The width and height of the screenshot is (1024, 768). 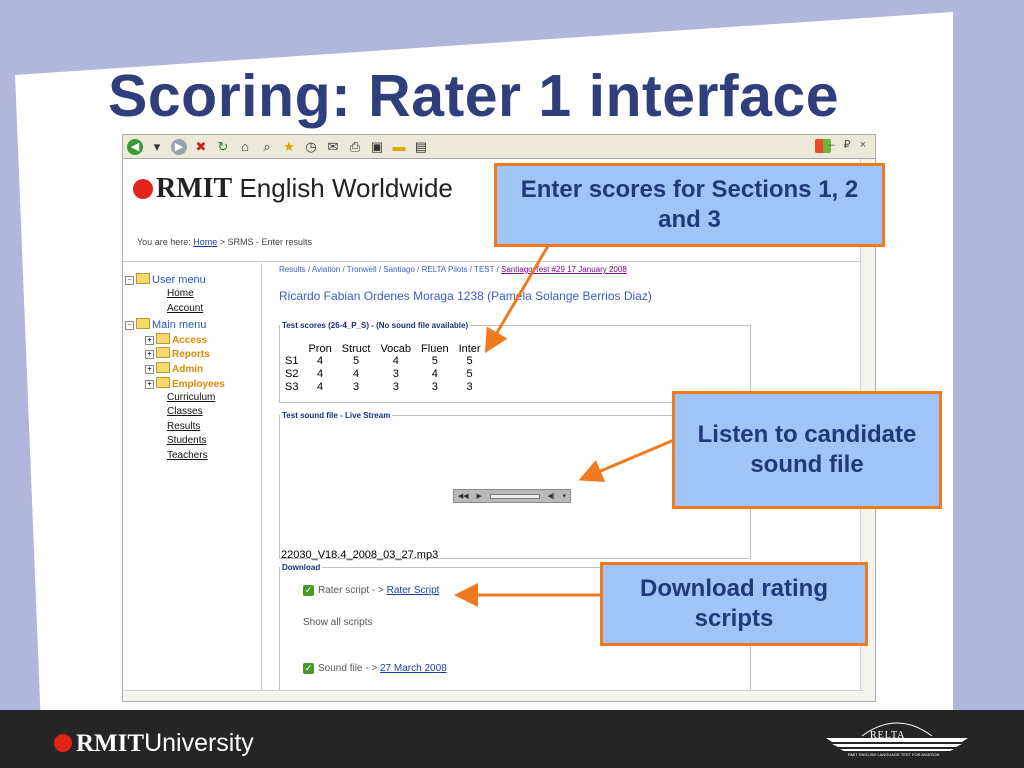 I want to click on university-rest: University, so click(x=199, y=743).